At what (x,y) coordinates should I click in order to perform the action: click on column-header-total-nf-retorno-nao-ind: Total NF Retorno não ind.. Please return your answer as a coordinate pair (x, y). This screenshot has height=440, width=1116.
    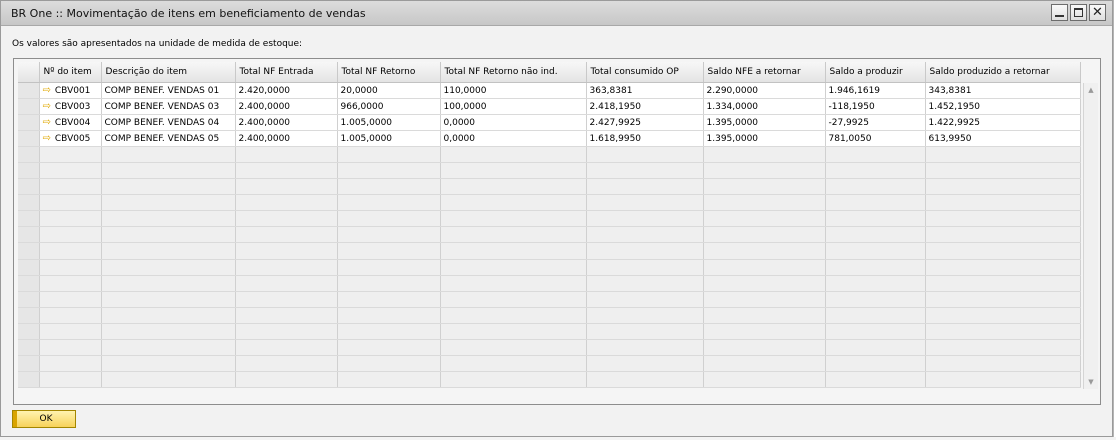
    Looking at the image, I should click on (513, 72).